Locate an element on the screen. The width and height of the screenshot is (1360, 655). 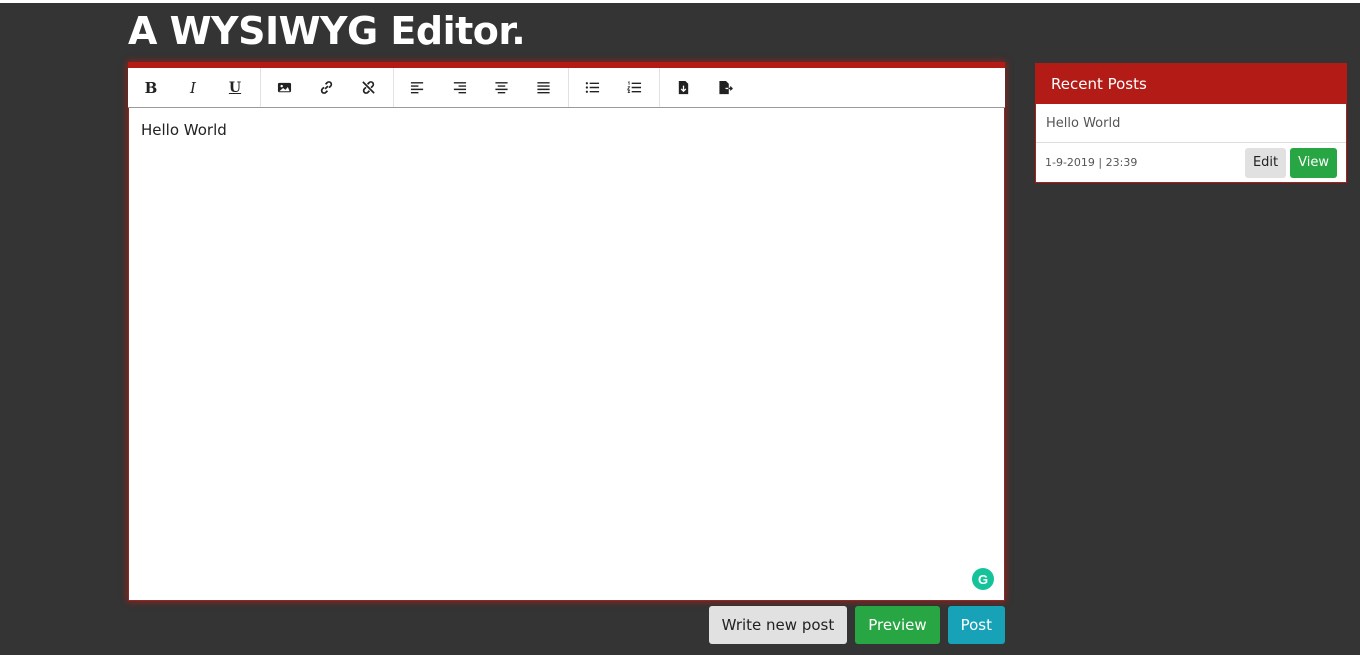
image-icon is located at coordinates (284, 87).